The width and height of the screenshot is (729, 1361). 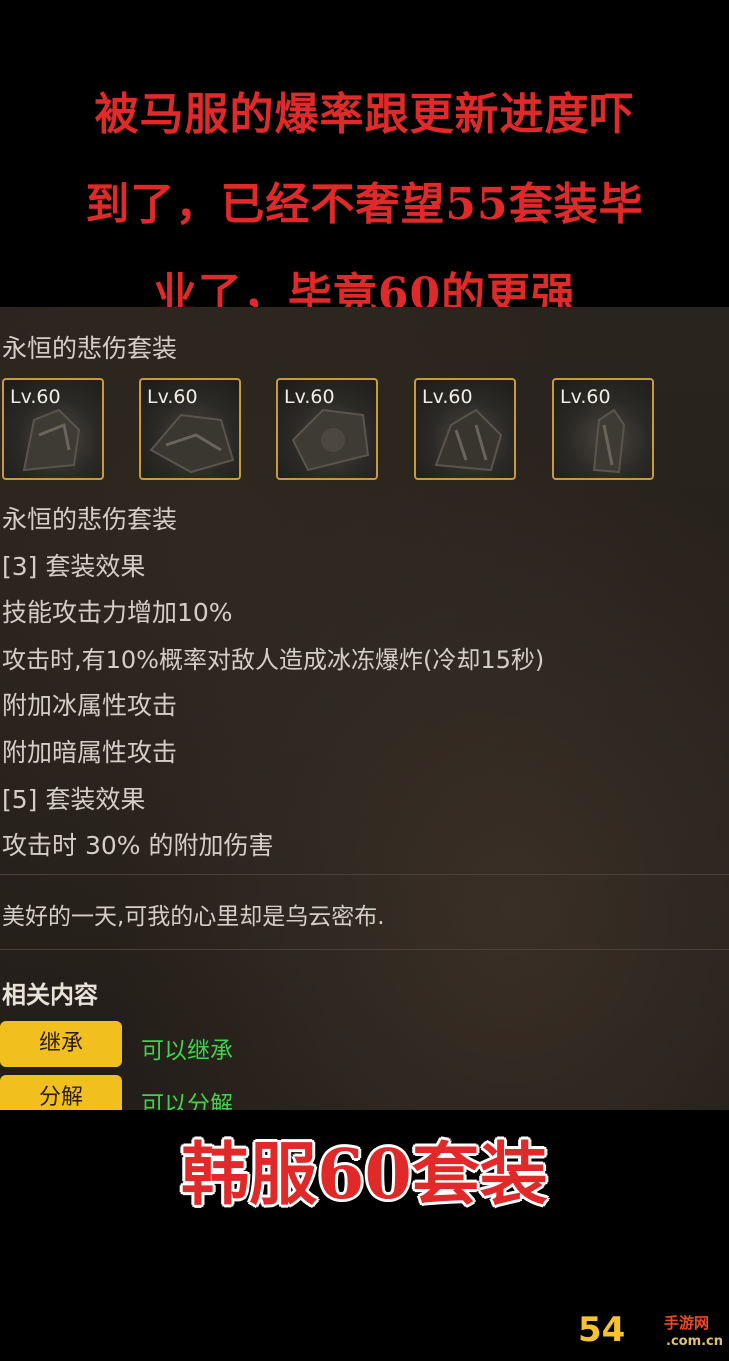 I want to click on set-effect-line: 攻击时,有10%概率对敌人造成冰冻爆炸(冷却15秒), so click(x=273, y=660).